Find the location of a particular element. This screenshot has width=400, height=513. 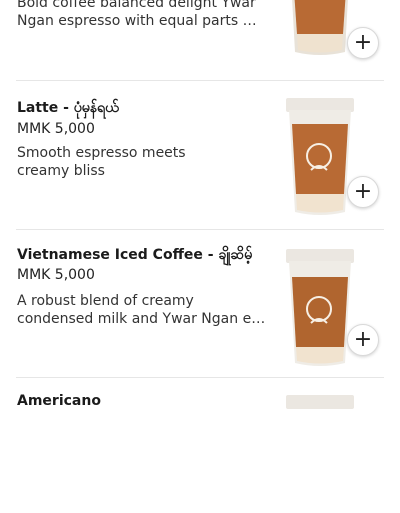

item-description: Smooth espresso meets creamy bliss is located at coordinates (101, 162).